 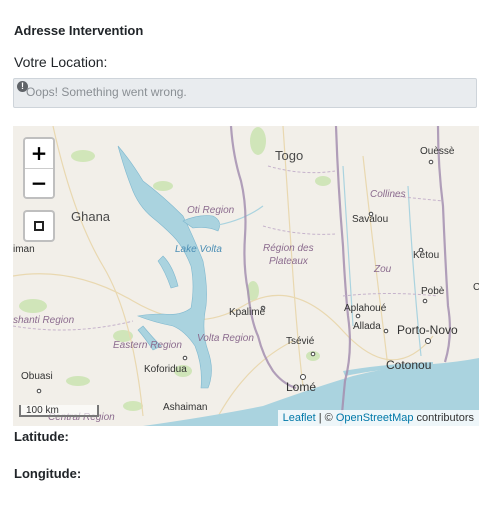 What do you see at coordinates (289, 155) in the screenshot?
I see `map-label-togo: Togo` at bounding box center [289, 155].